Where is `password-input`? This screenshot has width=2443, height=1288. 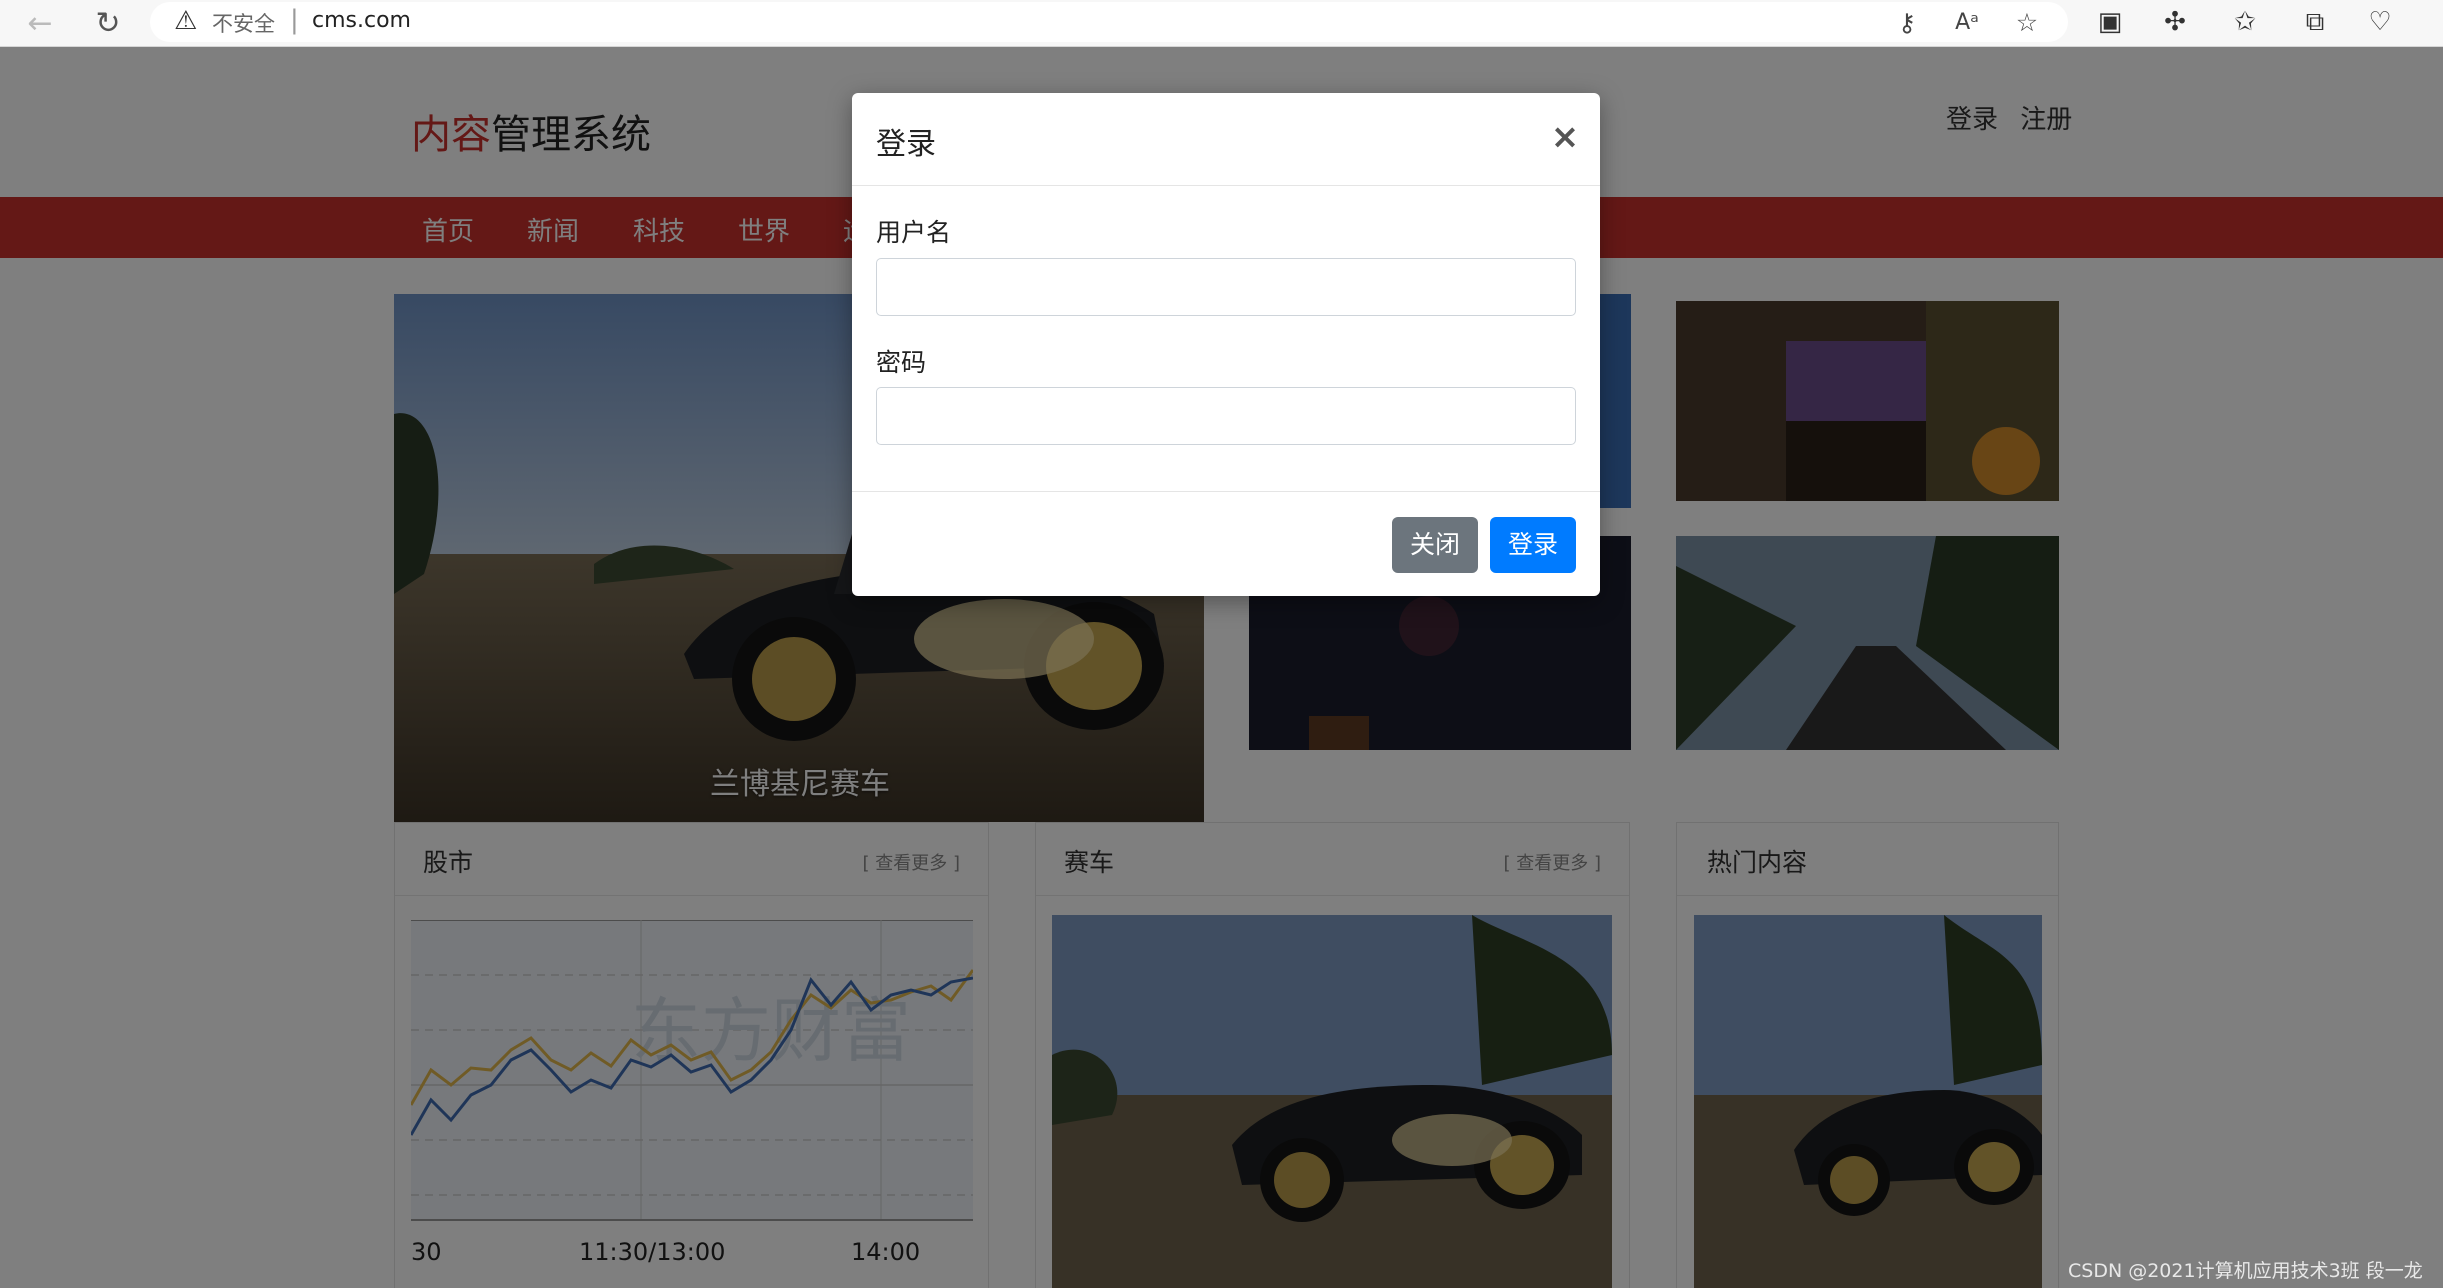 password-input is located at coordinates (1226, 416).